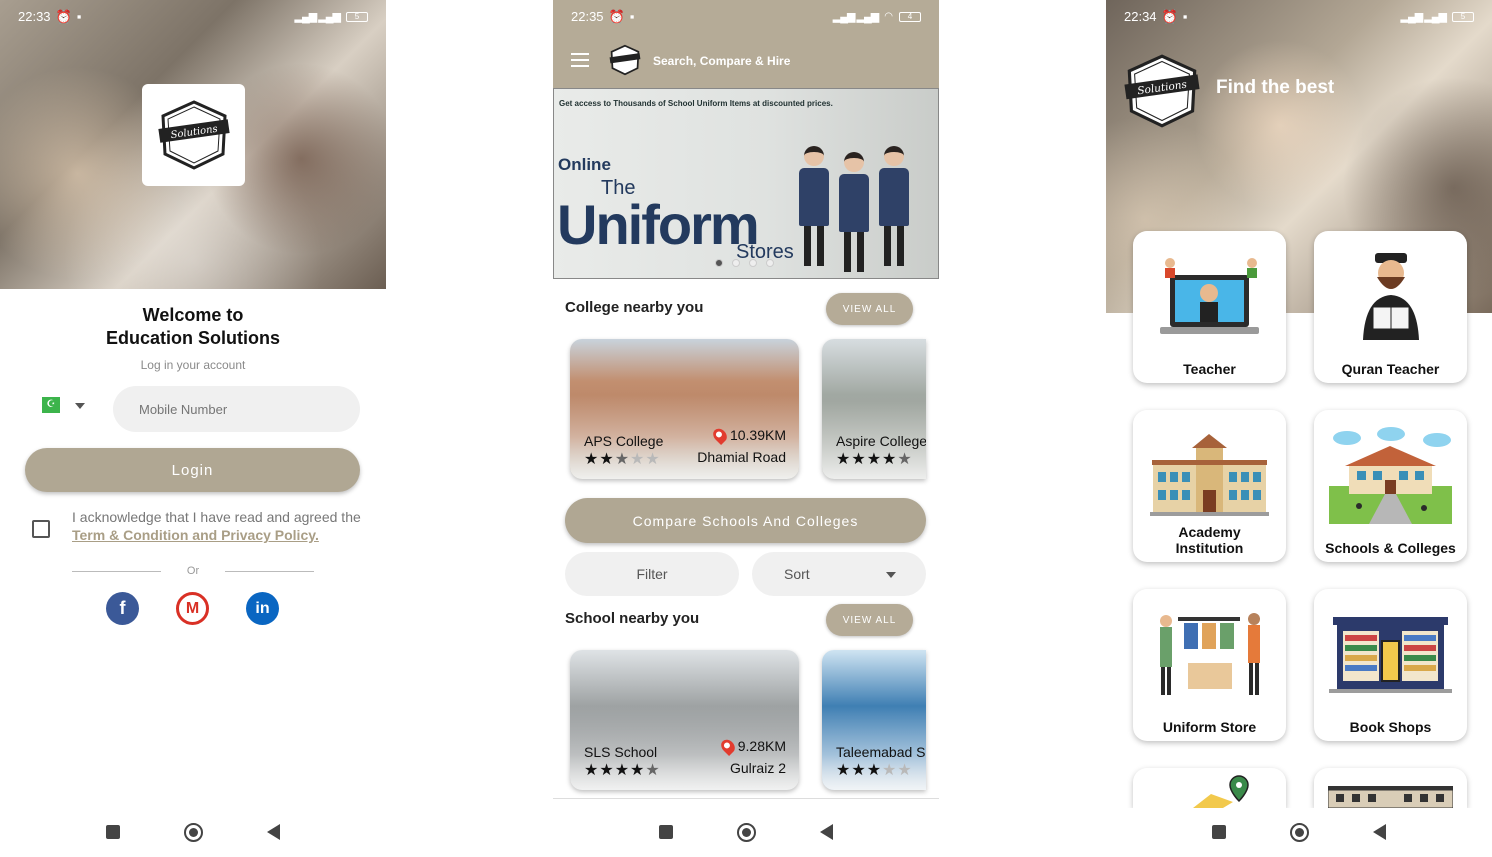 This screenshot has height=857, width=1492. Describe the element at coordinates (888, 16) in the screenshot. I see `wifi-icon: ◠` at that location.